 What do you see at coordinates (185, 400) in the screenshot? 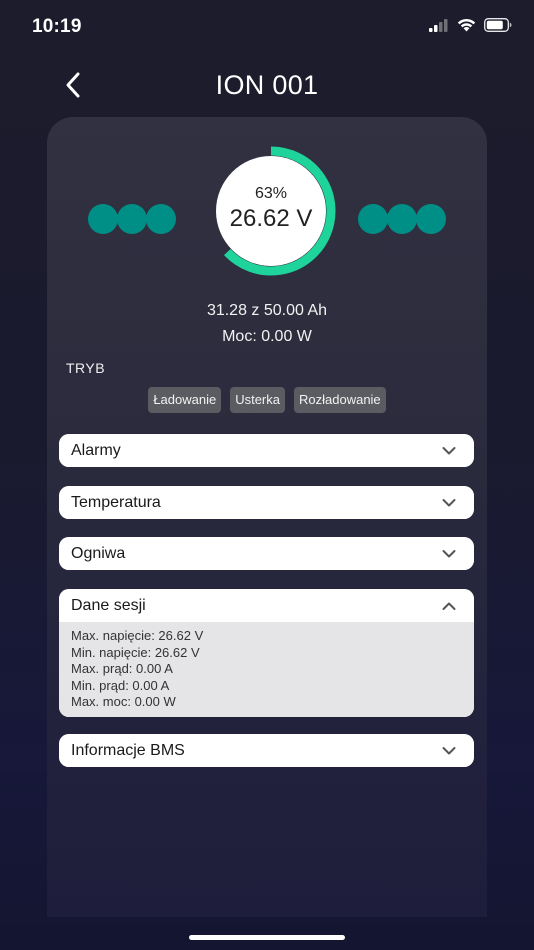
I see `mode-badge-charging: Ładowanie` at bounding box center [185, 400].